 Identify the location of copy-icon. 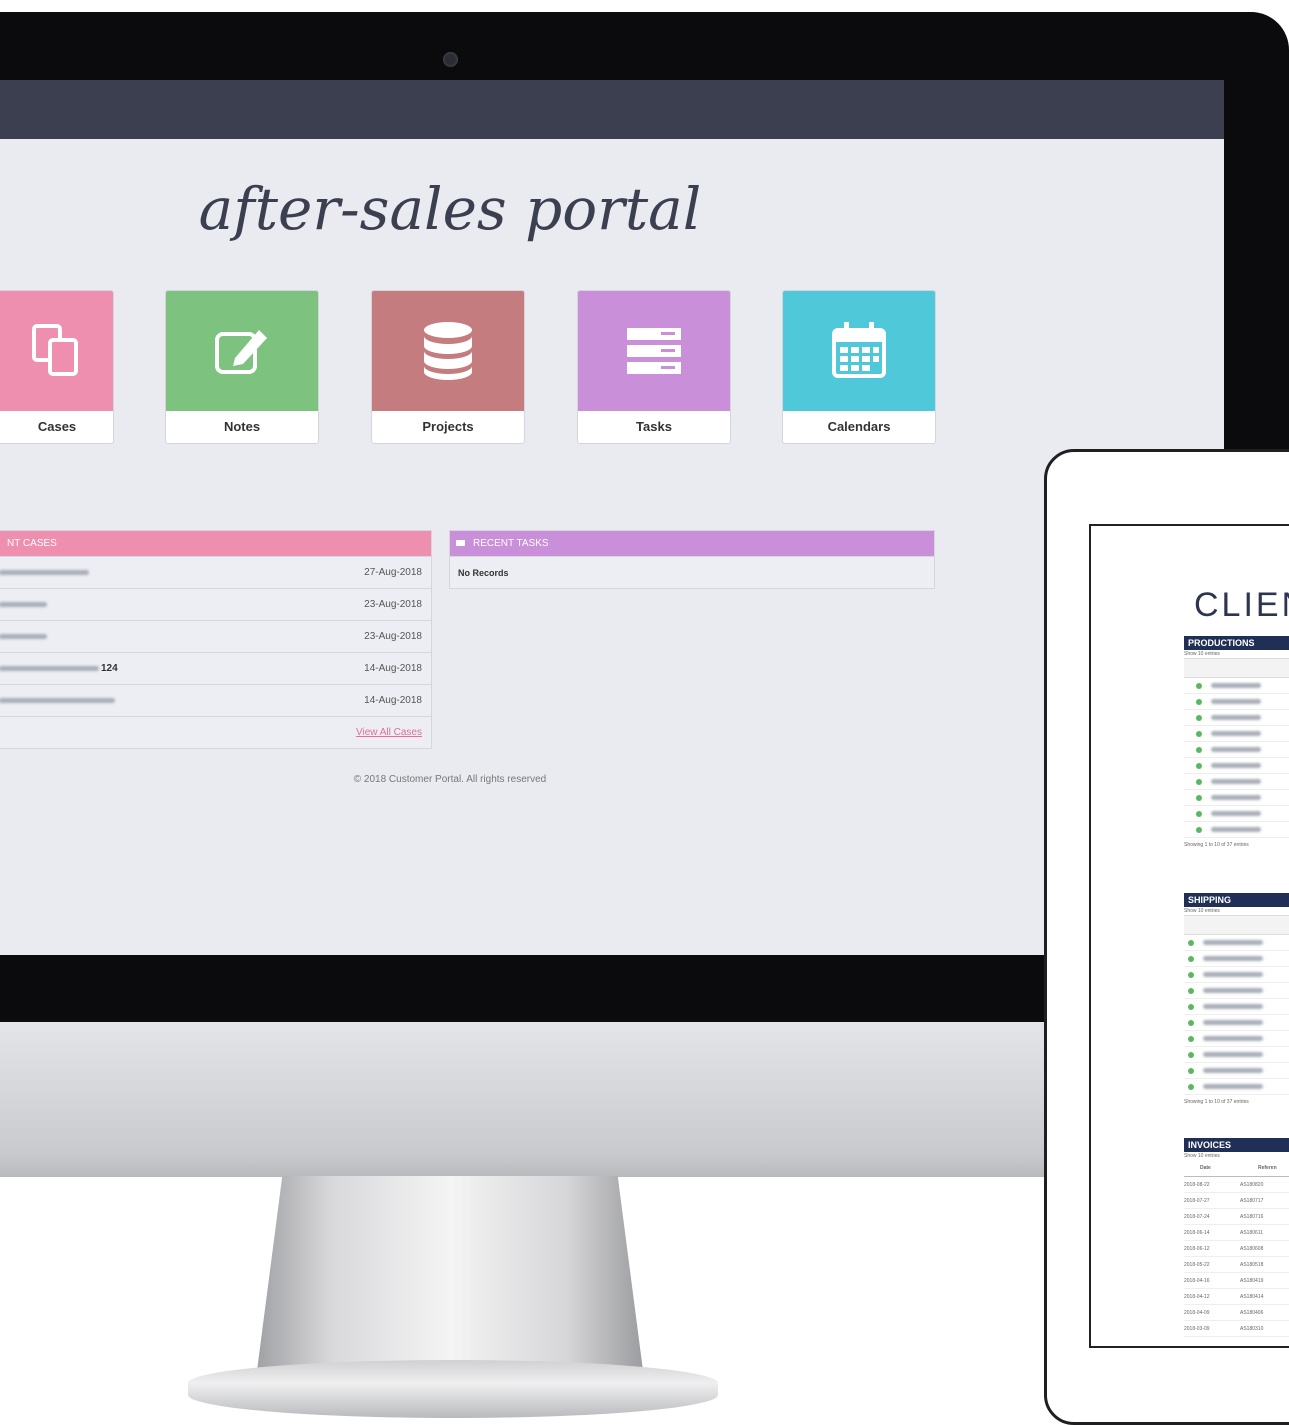
(55, 350).